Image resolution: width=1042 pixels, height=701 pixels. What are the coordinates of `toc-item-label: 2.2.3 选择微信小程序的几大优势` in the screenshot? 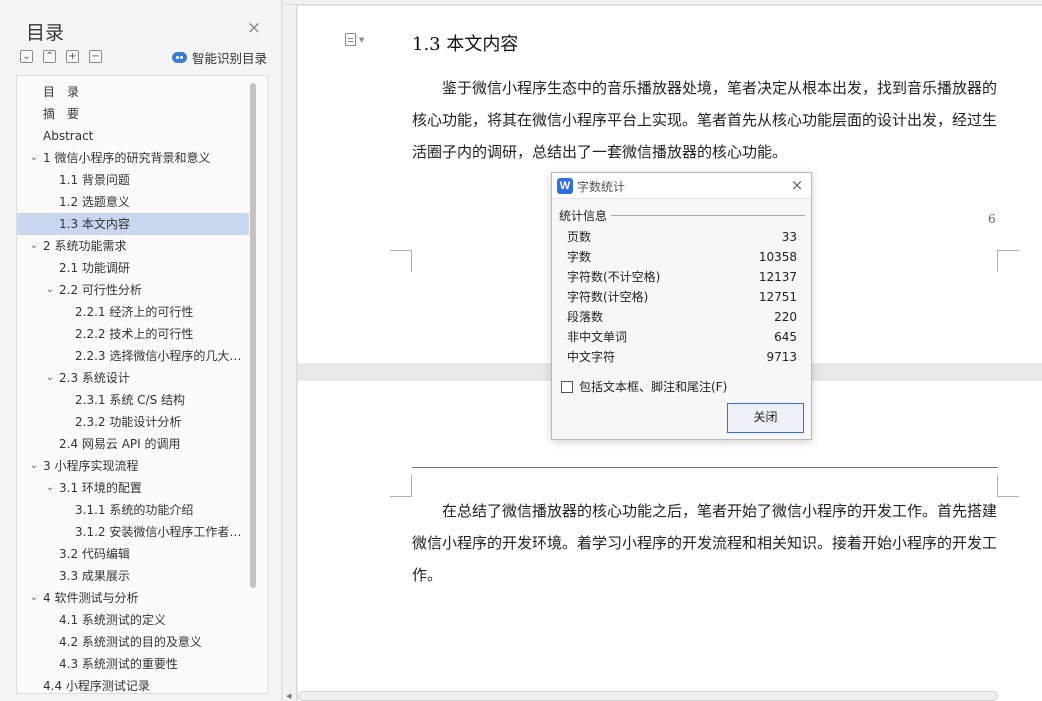 It's located at (162, 356).